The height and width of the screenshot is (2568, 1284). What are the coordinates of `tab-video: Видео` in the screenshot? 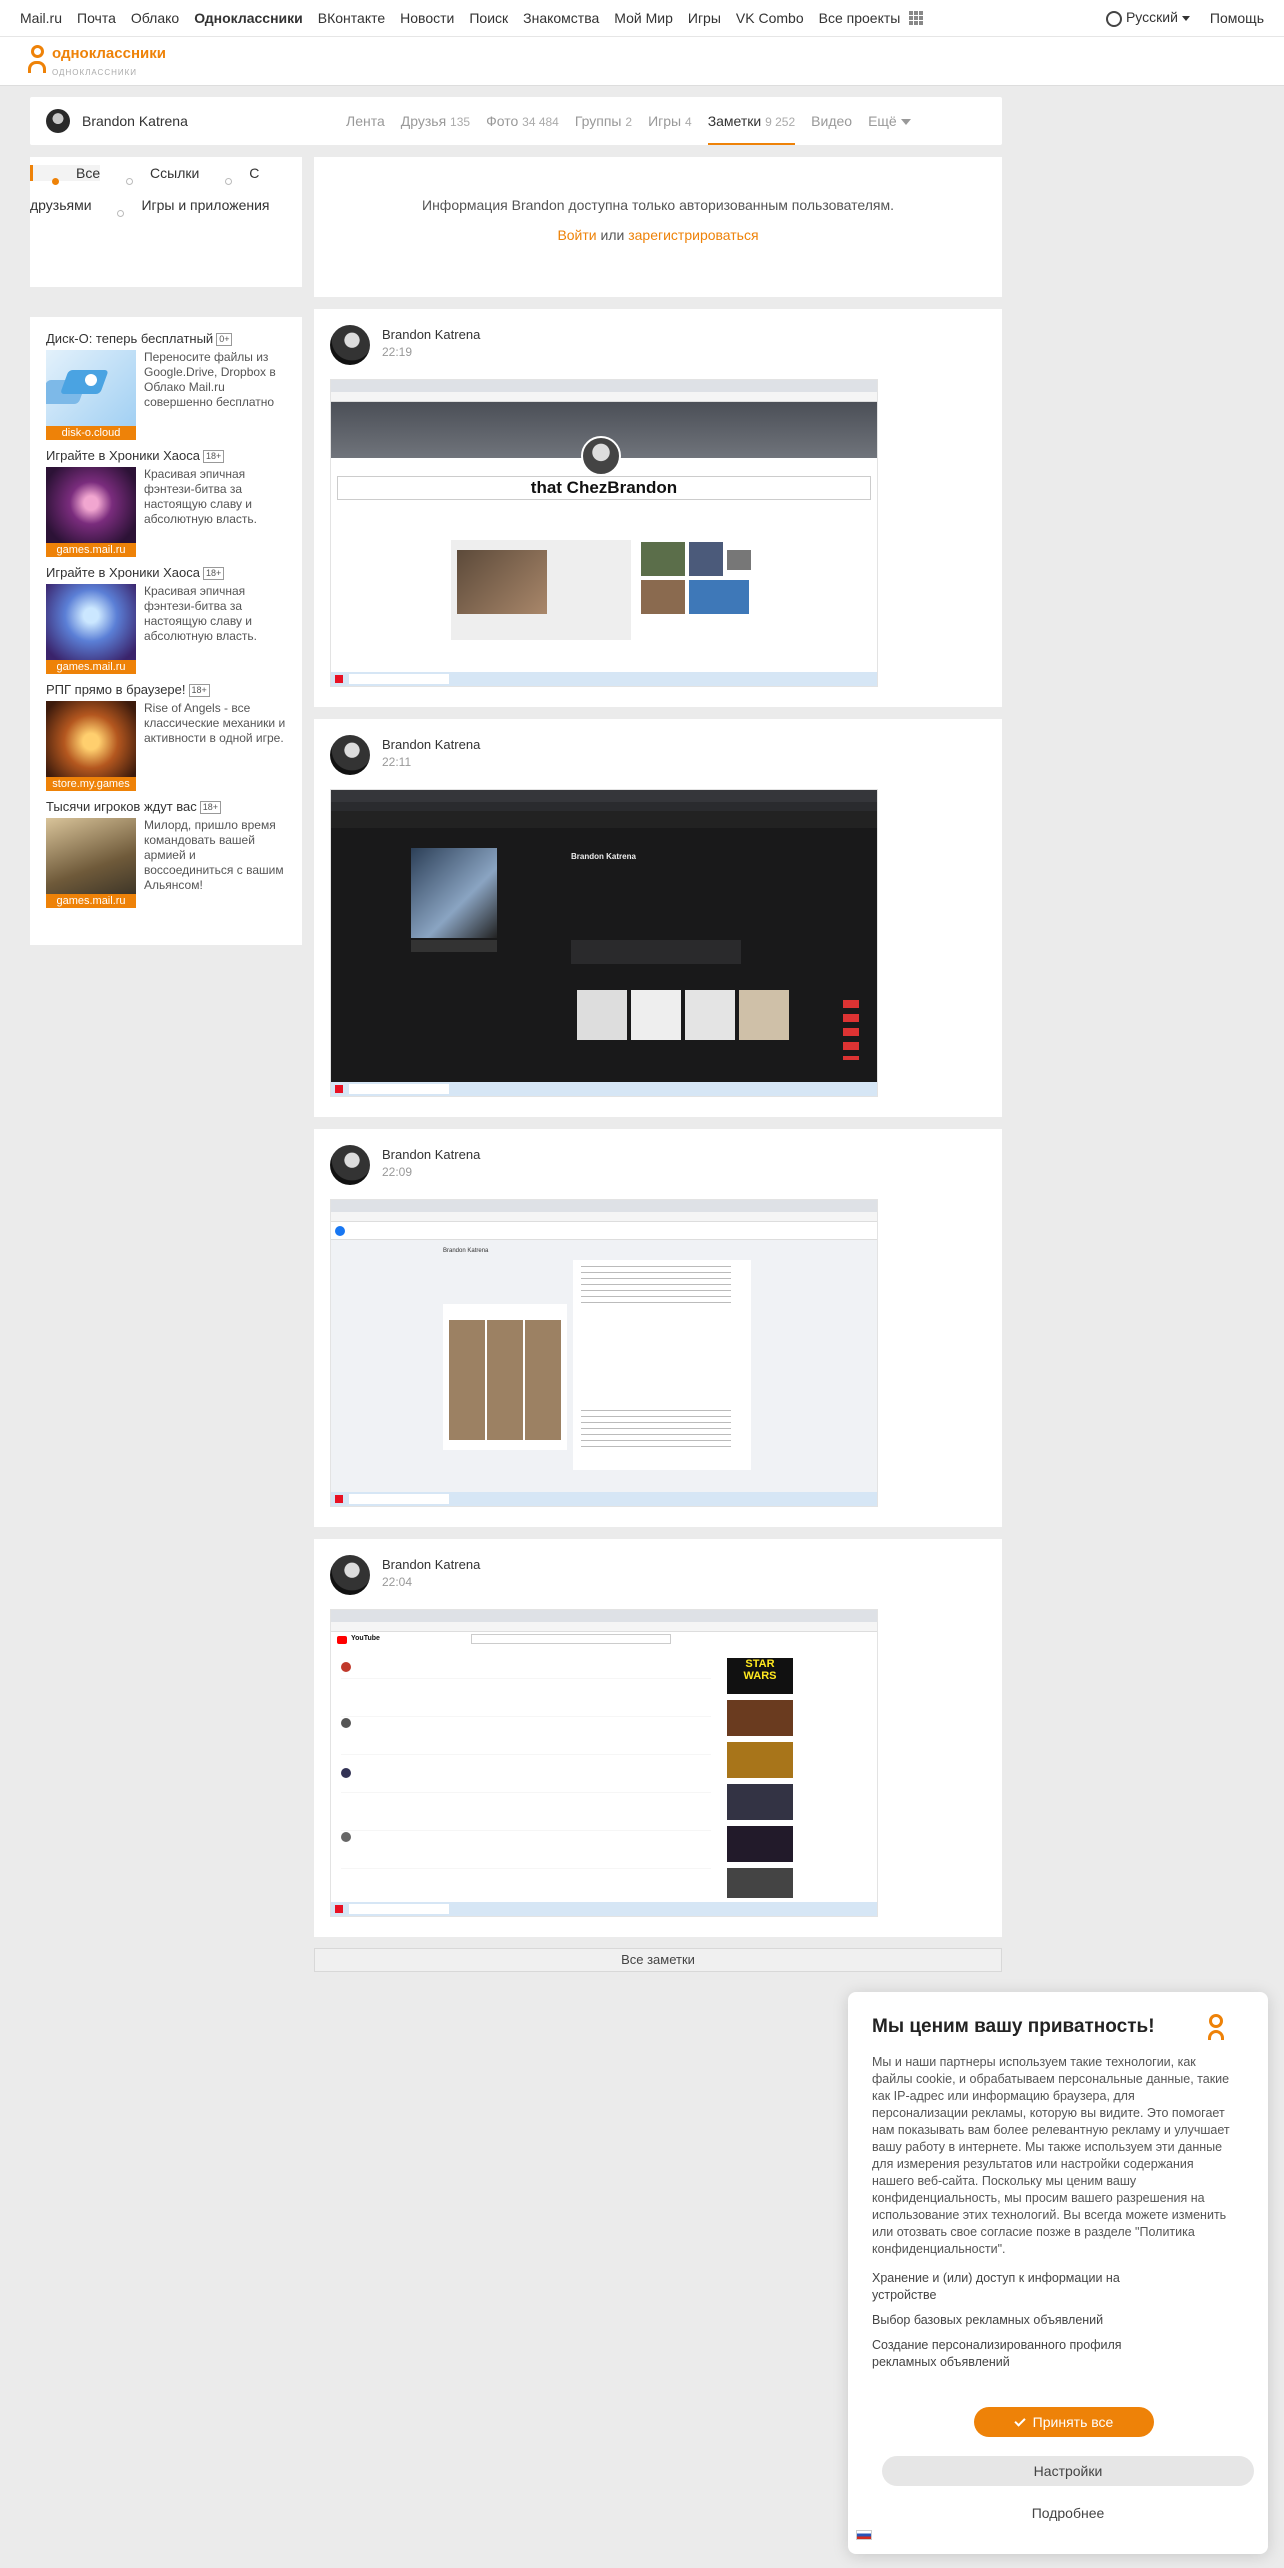 It's located at (831, 121).